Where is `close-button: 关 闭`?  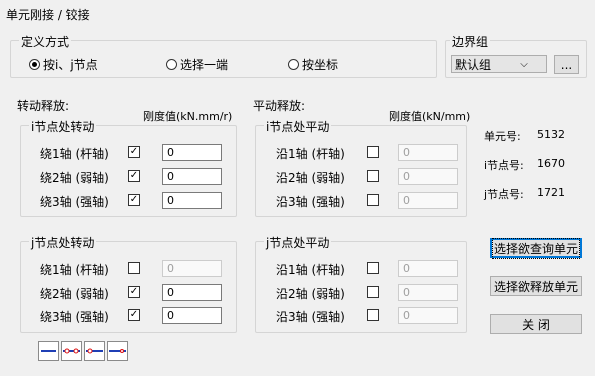
close-button: 关 闭 is located at coordinates (536, 324).